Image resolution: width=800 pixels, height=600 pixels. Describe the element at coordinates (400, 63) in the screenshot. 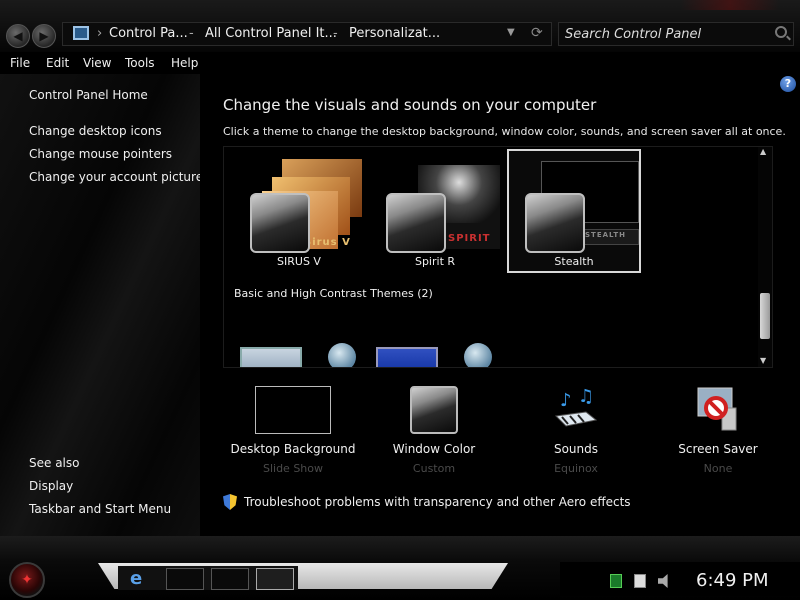

I see `menu-bar: File Edit View Tools Help` at that location.